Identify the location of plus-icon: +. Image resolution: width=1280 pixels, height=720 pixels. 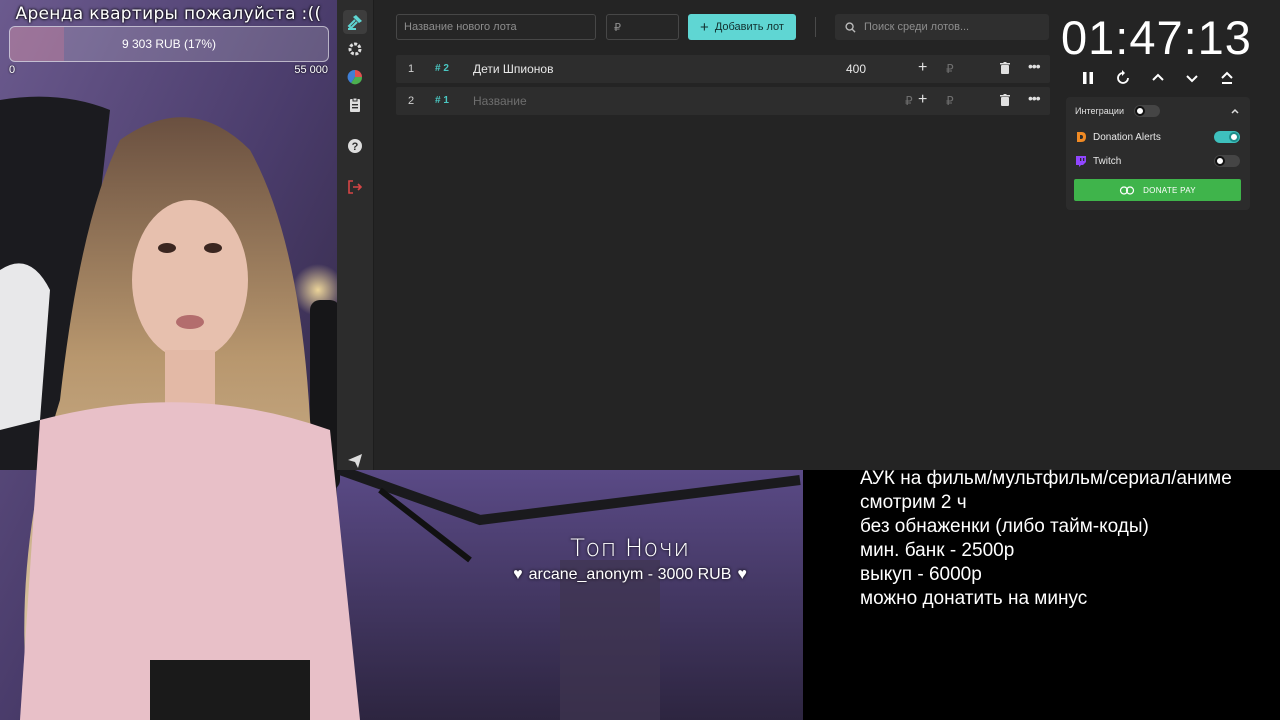
(704, 27).